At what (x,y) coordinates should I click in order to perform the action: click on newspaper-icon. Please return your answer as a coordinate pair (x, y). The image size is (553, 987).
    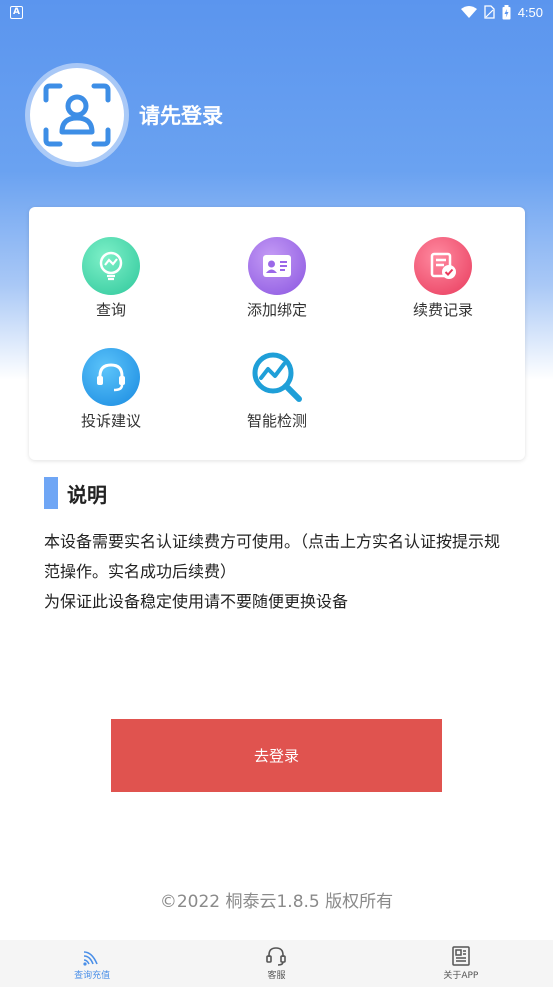
    Looking at the image, I should click on (461, 956).